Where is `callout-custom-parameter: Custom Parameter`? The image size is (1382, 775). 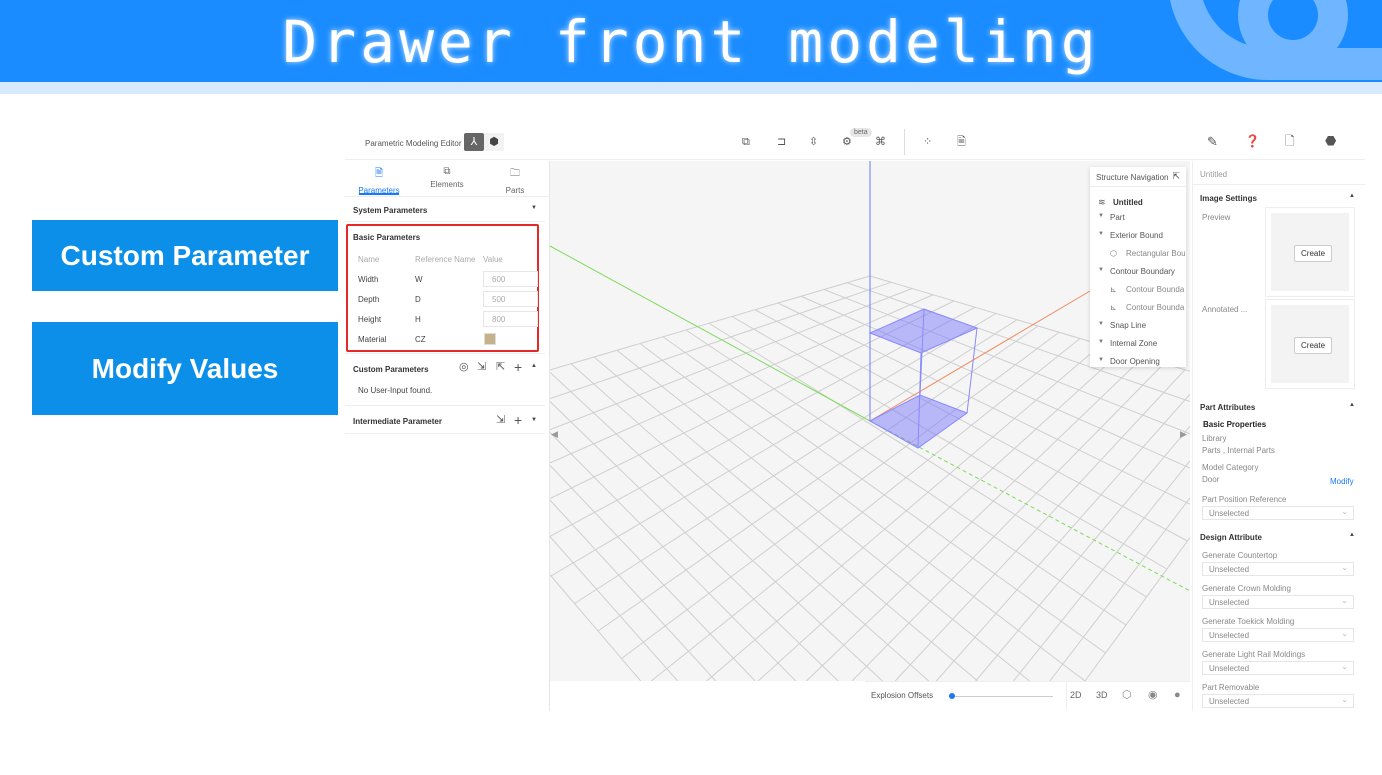
callout-custom-parameter: Custom Parameter is located at coordinates (185, 255).